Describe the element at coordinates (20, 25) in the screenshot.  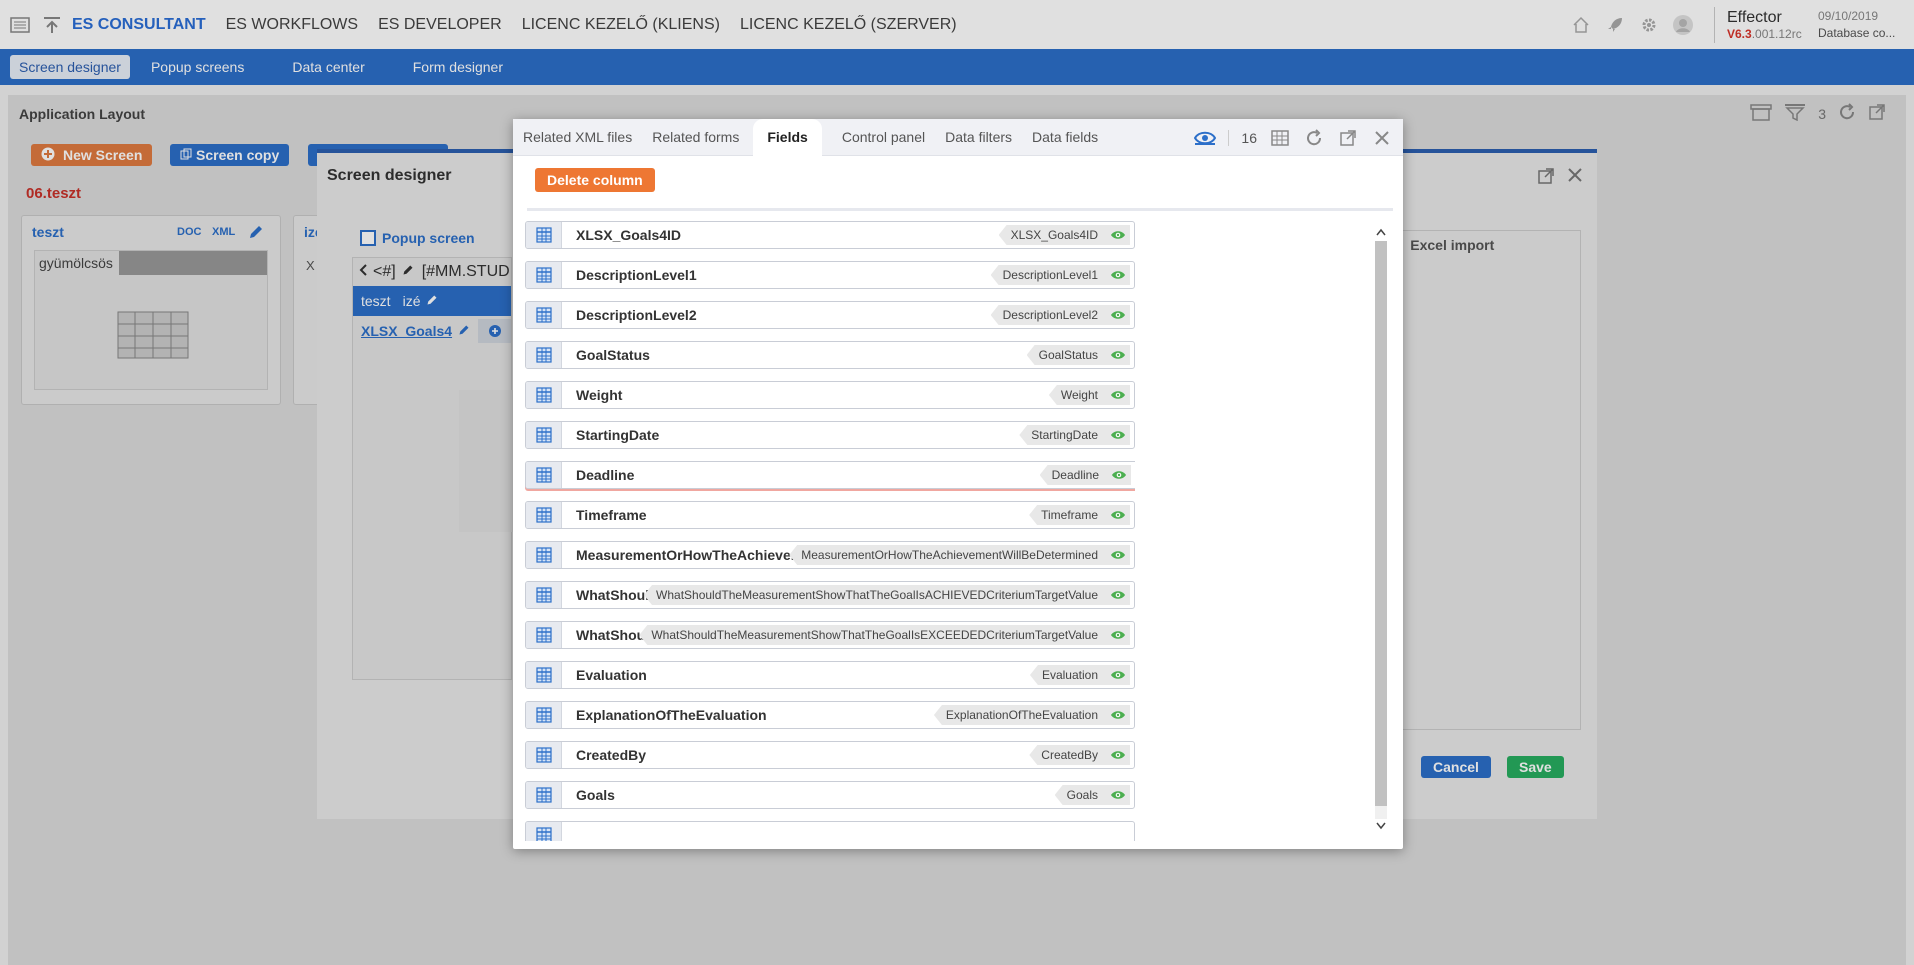
I see `menu-icon` at that location.